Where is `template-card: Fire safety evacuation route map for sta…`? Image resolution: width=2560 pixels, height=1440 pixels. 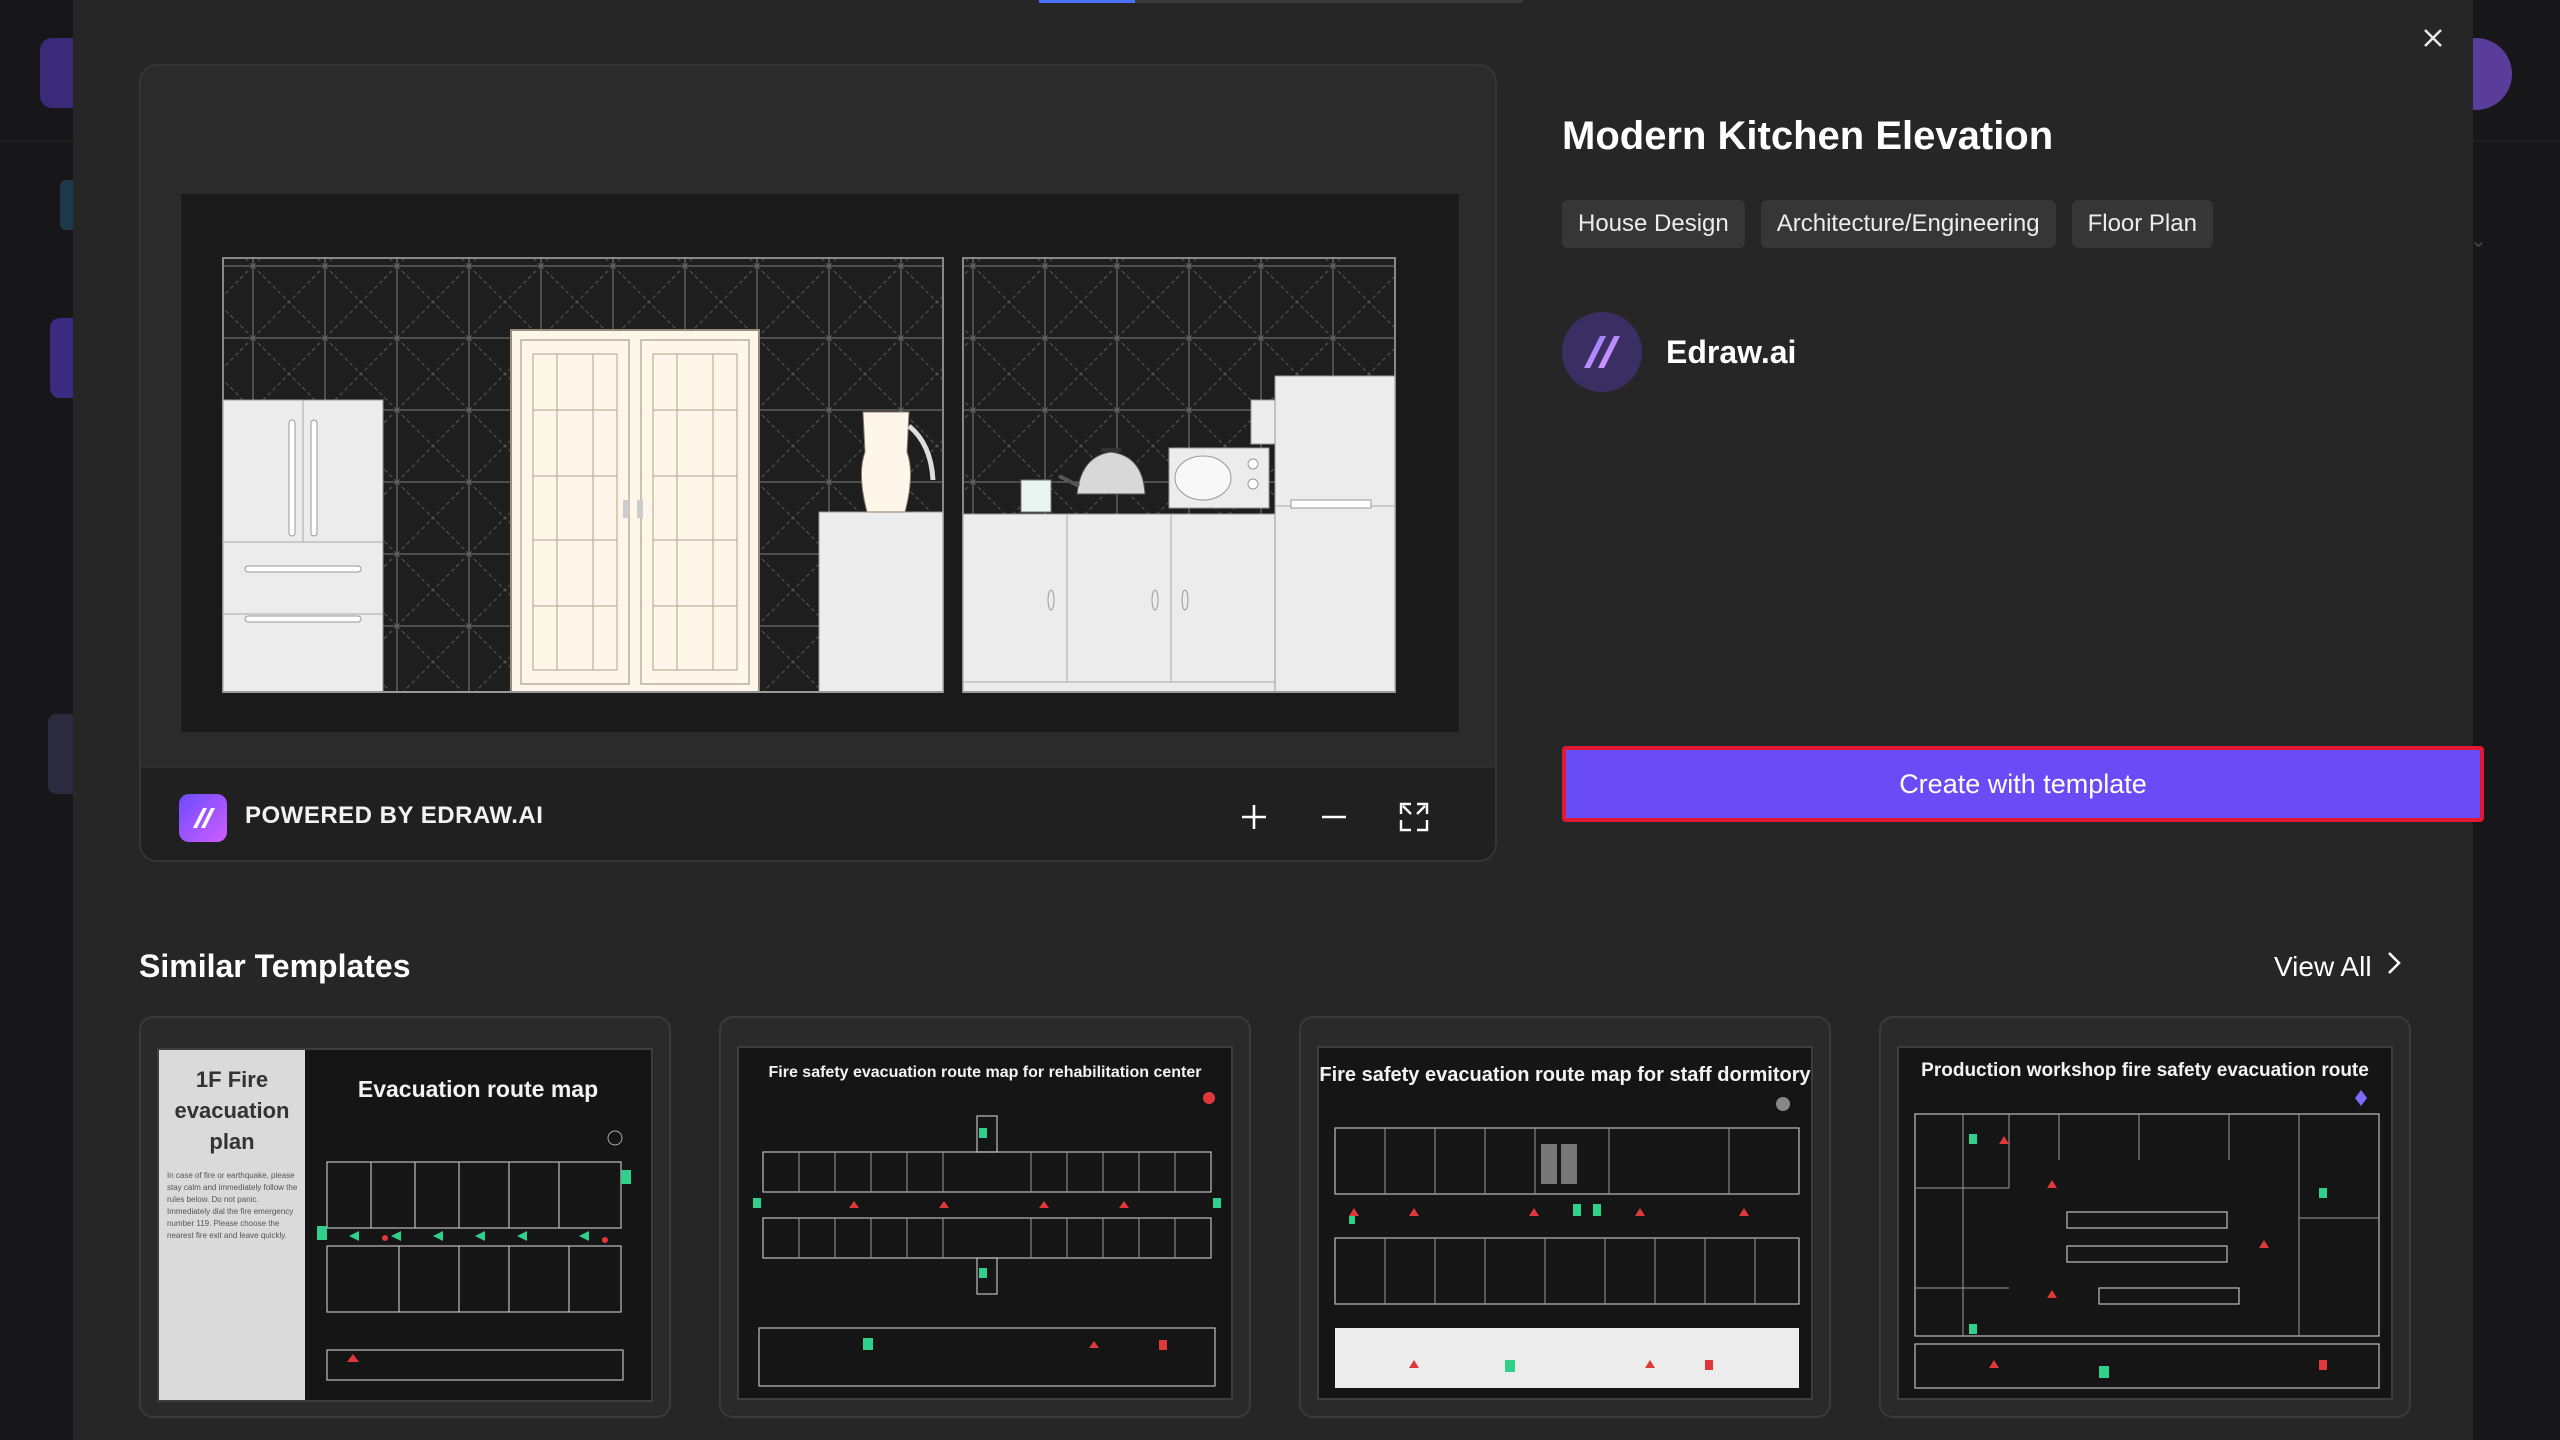 template-card: Fire safety evacuation route map for sta… is located at coordinates (1565, 1217).